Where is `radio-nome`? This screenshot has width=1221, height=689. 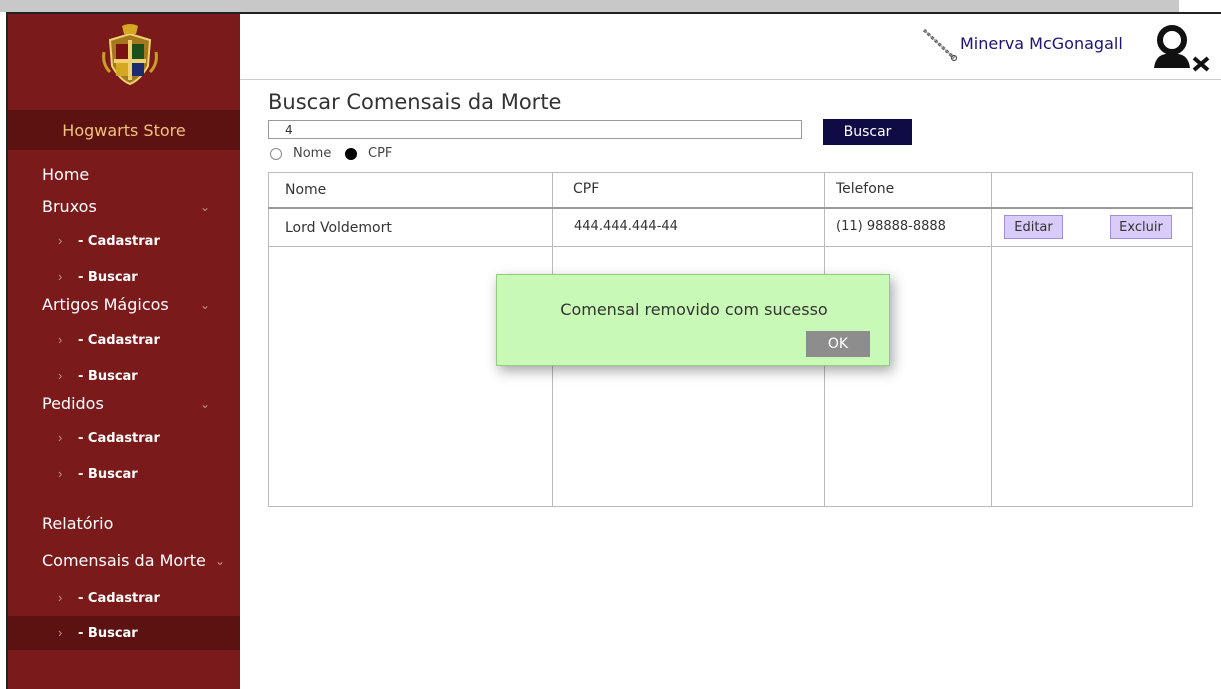 radio-nome is located at coordinates (276, 154).